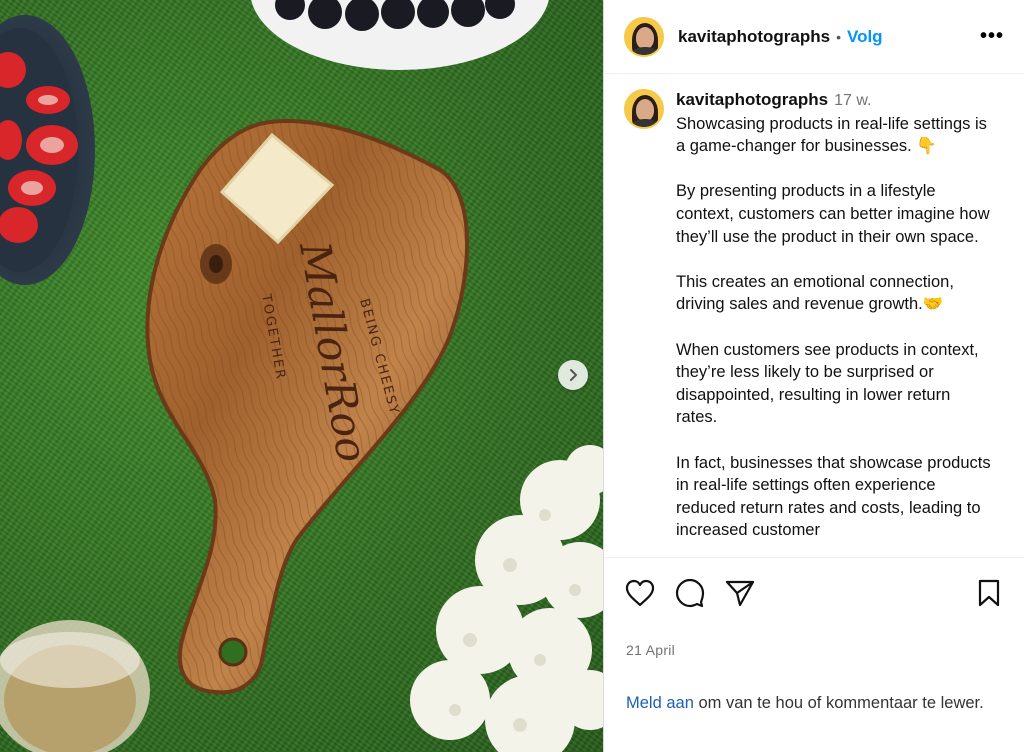  I want to click on follow-button: Volg, so click(865, 37).